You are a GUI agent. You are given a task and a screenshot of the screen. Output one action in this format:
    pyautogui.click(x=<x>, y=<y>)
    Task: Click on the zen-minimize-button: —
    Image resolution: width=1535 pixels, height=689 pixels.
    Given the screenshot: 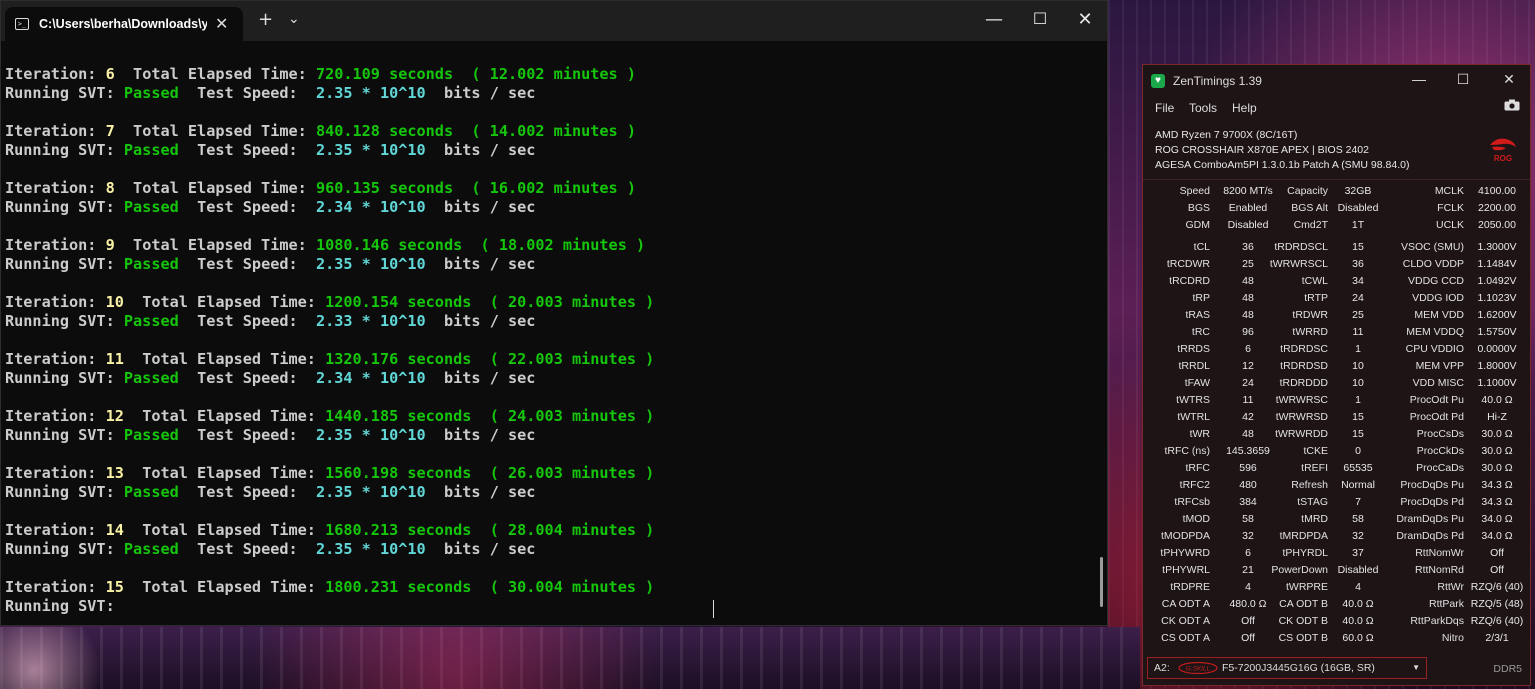 What is the action you would take?
    pyautogui.click(x=1419, y=79)
    